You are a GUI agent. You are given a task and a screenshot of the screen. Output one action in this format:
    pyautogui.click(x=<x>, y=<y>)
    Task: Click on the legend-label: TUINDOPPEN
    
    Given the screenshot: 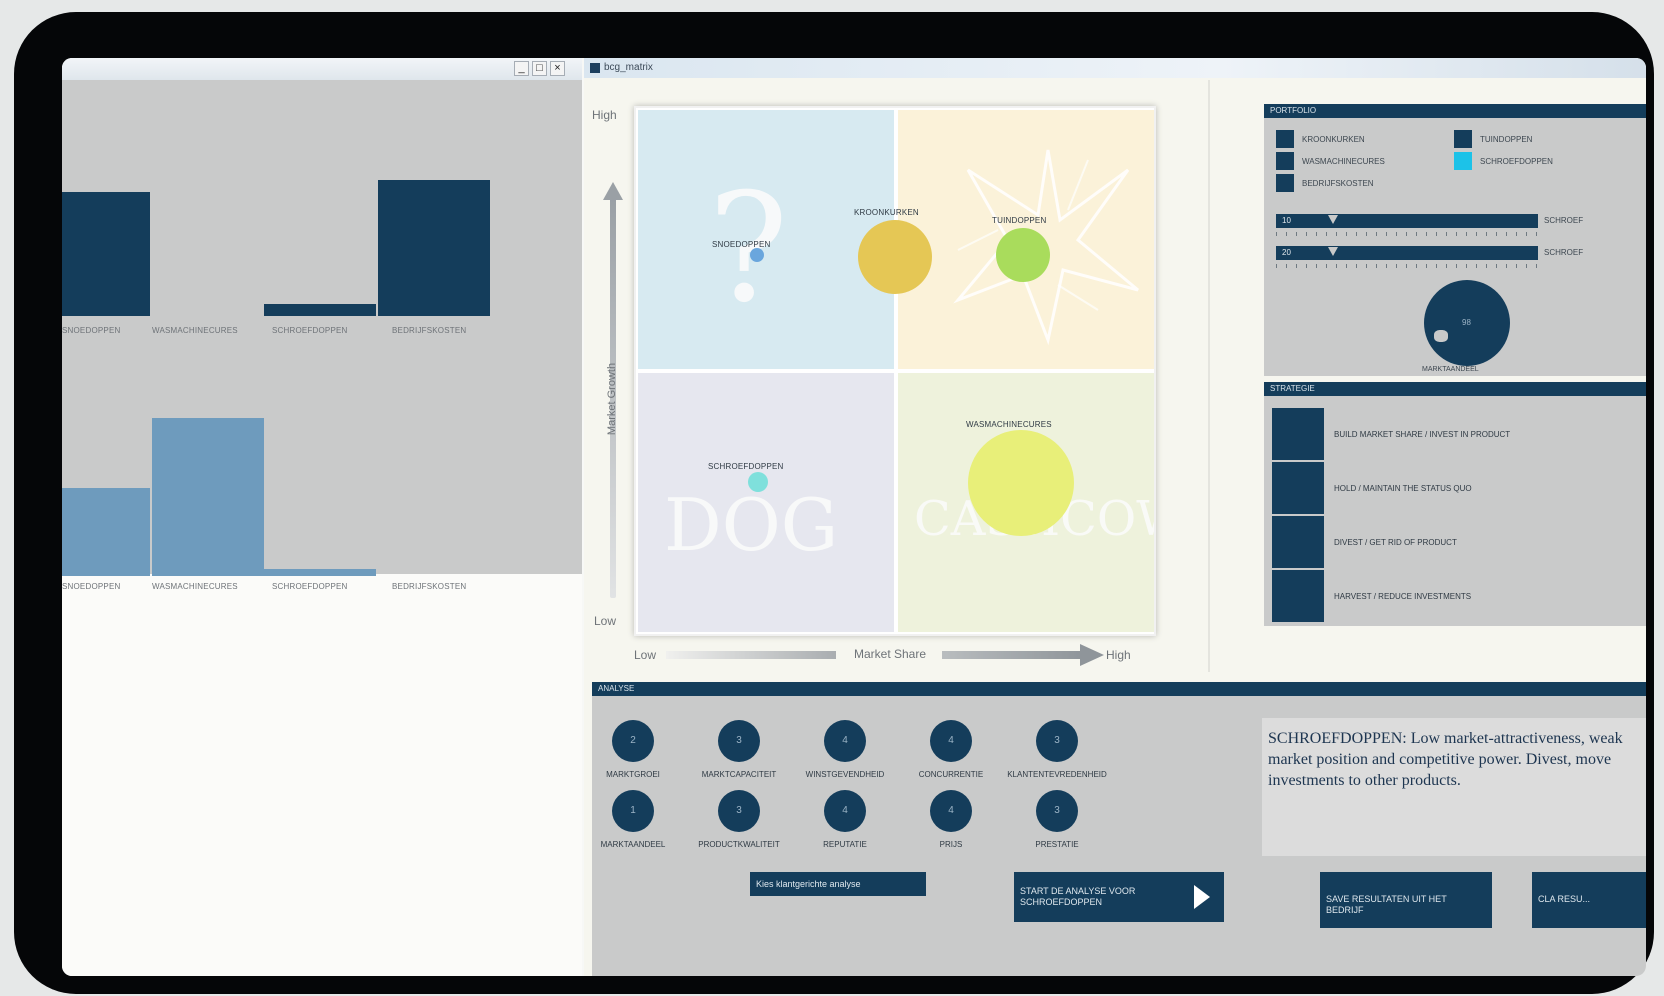 What is the action you would take?
    pyautogui.click(x=1506, y=139)
    